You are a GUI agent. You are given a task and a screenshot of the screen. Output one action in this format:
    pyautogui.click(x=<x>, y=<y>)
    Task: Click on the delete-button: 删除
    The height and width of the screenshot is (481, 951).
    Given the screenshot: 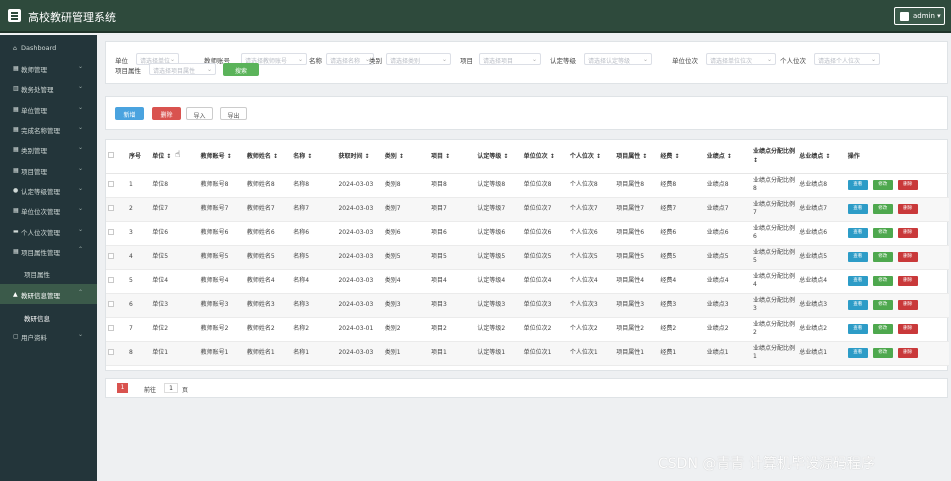 What is the action you would take?
    pyautogui.click(x=166, y=113)
    